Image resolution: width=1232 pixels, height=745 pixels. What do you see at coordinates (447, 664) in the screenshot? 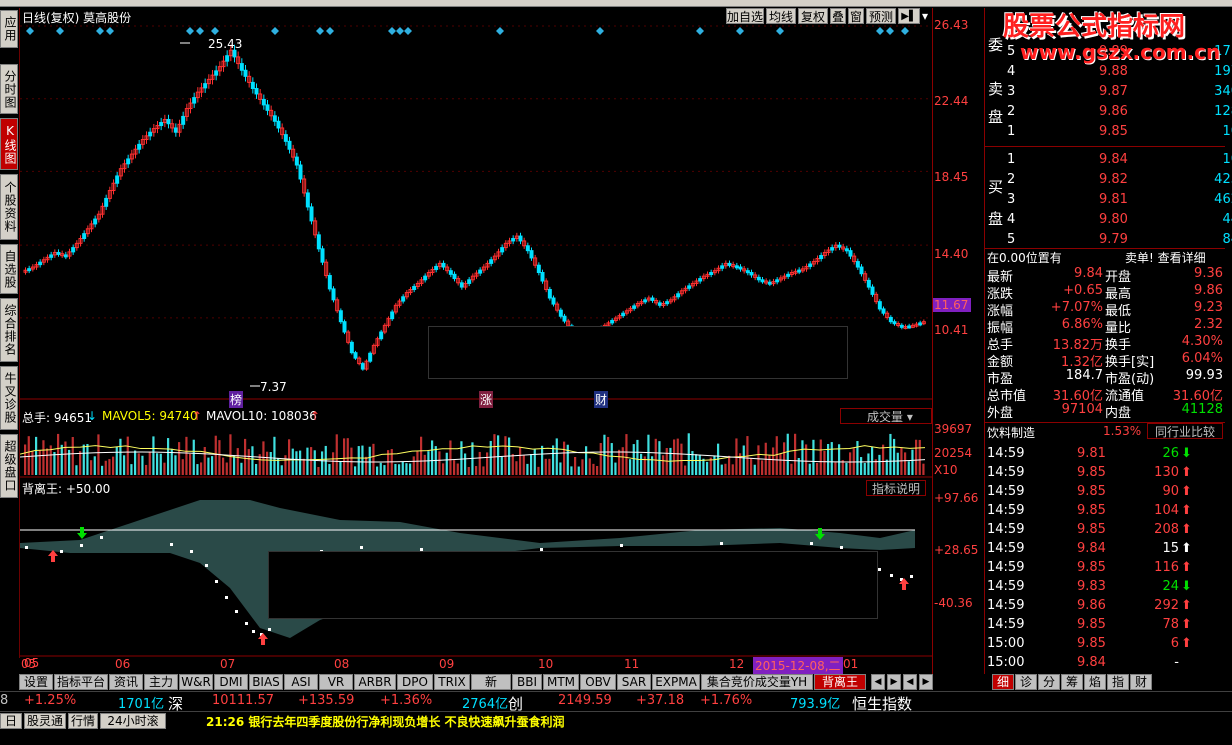
I see `month-label: 09` at bounding box center [447, 664].